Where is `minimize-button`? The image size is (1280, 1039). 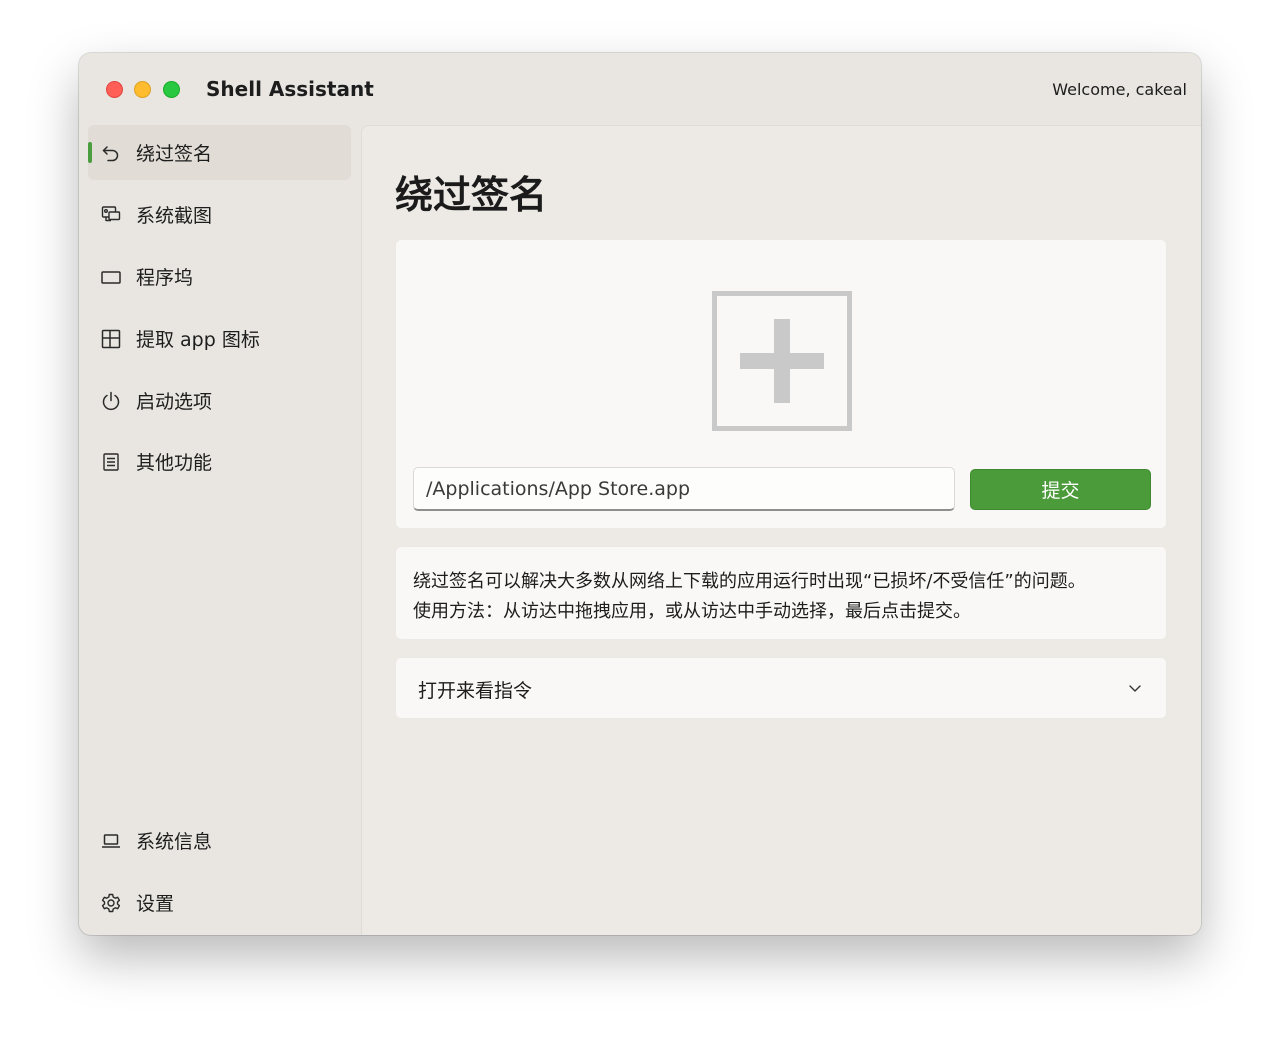 minimize-button is located at coordinates (142, 89).